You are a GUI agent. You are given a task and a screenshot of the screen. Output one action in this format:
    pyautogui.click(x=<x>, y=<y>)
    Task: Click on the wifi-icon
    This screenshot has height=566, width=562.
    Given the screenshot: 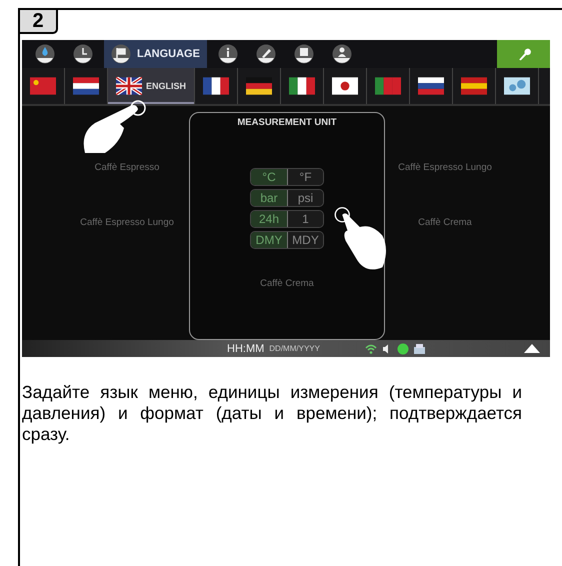 What is the action you would take?
    pyautogui.click(x=370, y=349)
    